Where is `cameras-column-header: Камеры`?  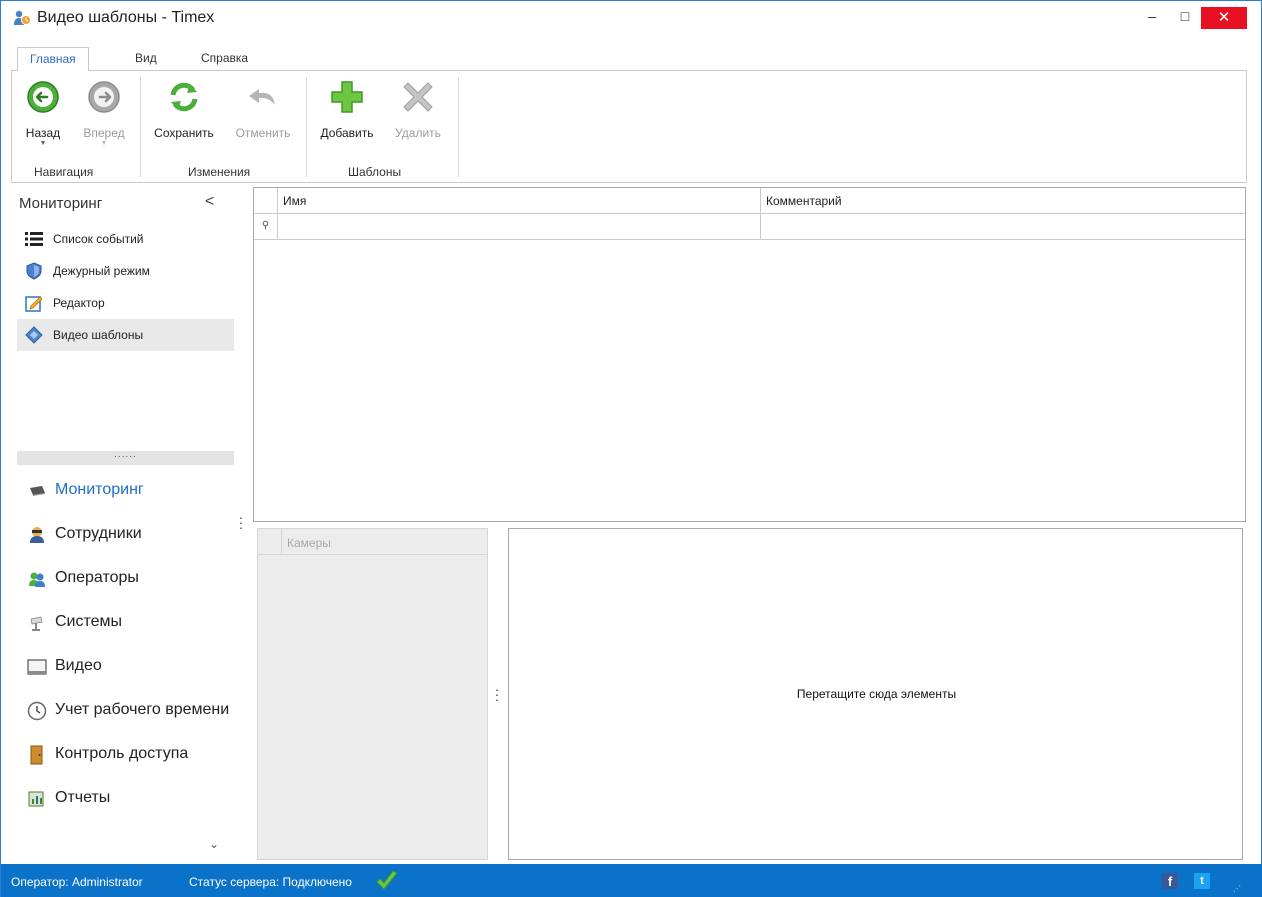
cameras-column-header: Камеры is located at coordinates (309, 543).